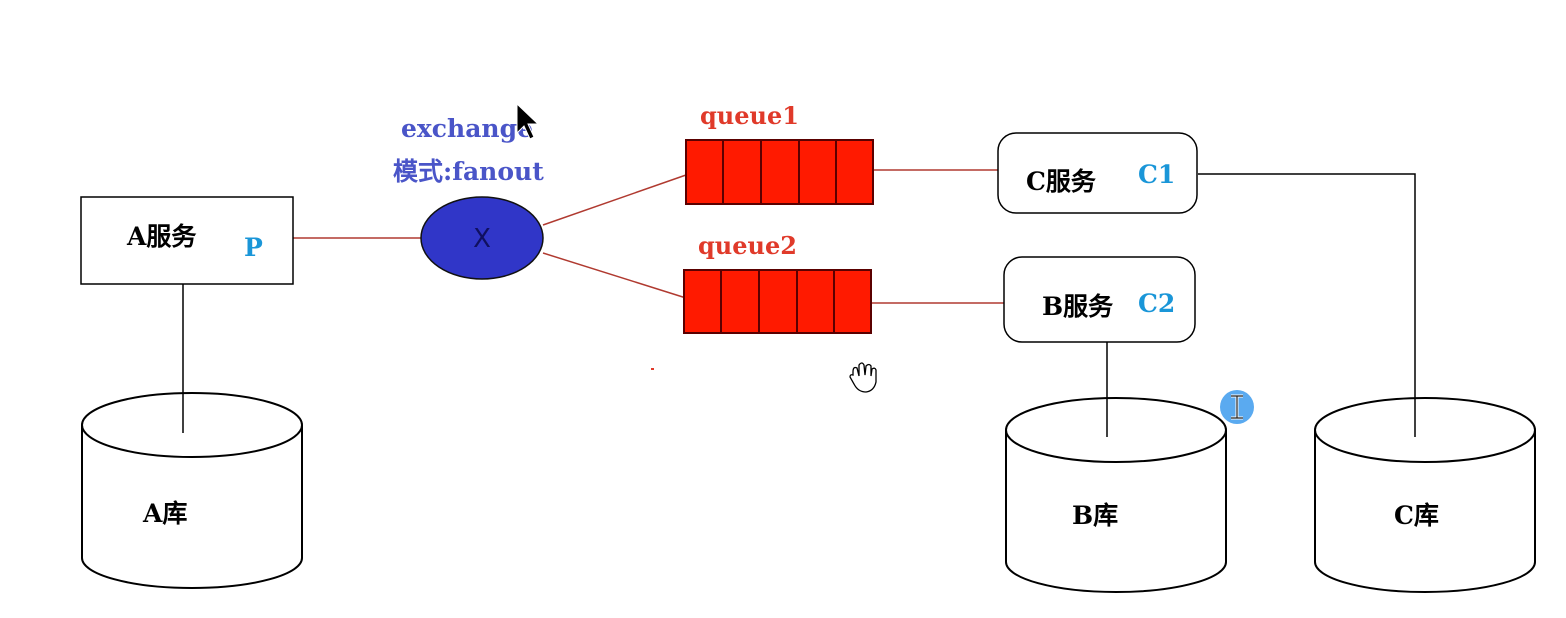  I want to click on exchange-node: exchange 模式:fanout X, so click(468, 197).